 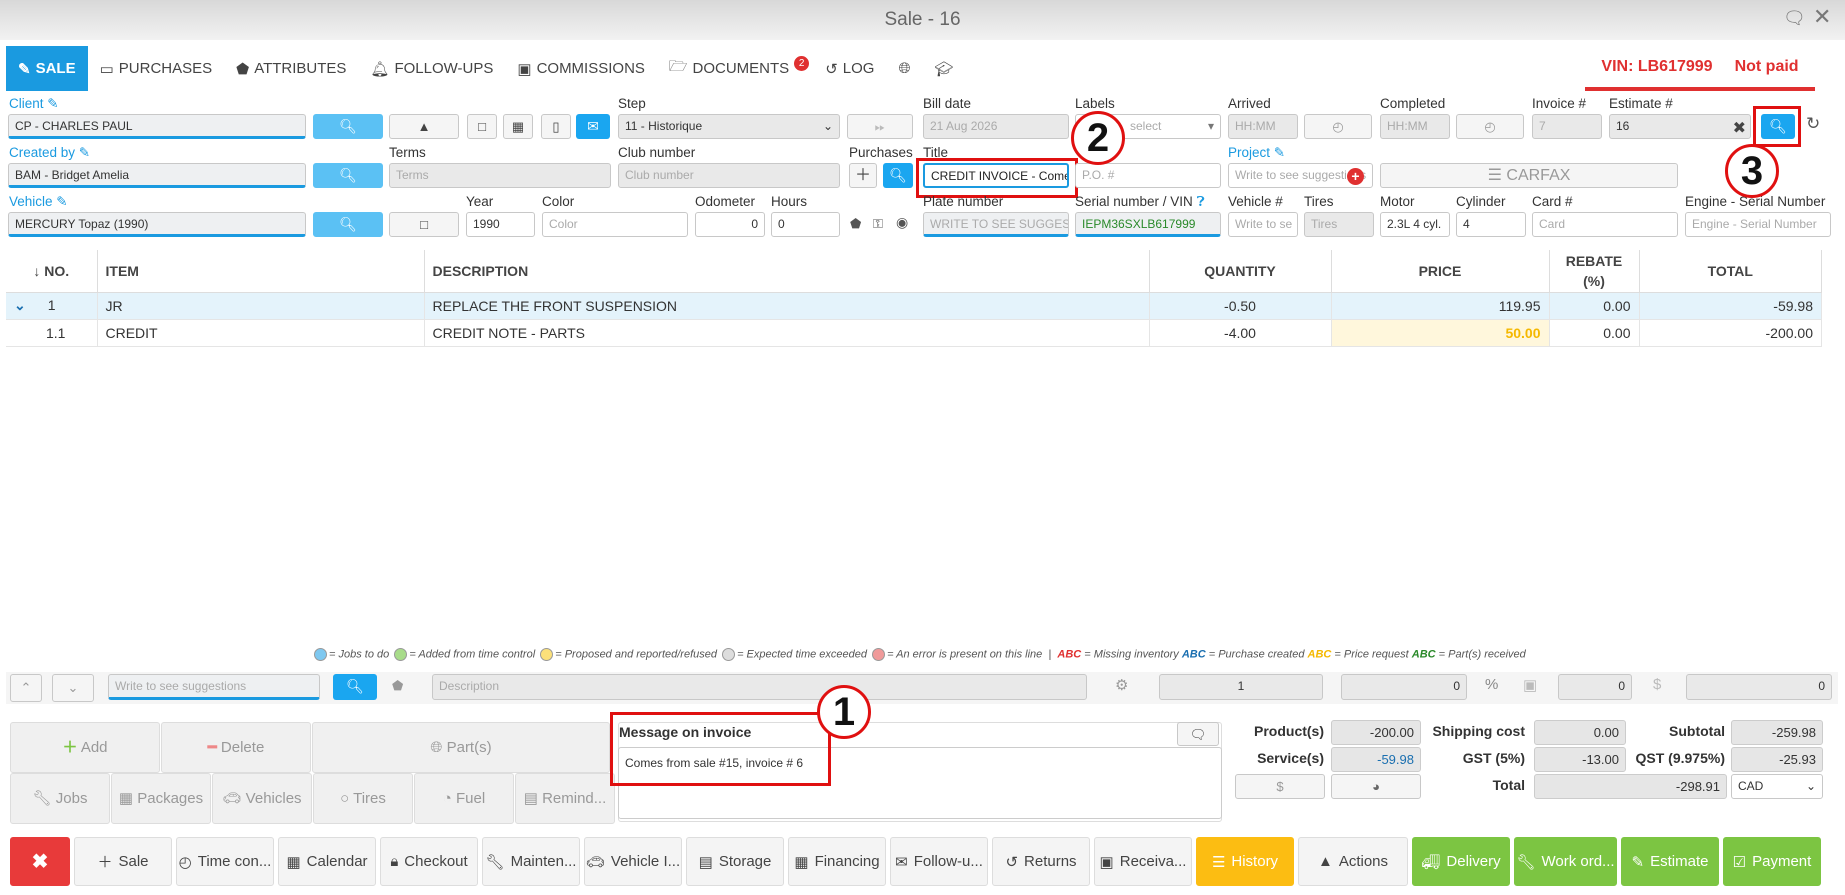 What do you see at coordinates (787, 271) in the screenshot?
I see `col-description: DESCRIPTION` at bounding box center [787, 271].